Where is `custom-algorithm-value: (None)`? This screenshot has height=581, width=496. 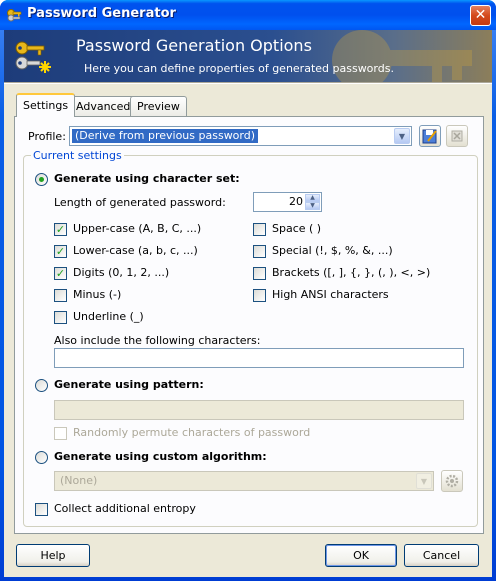 custom-algorithm-value: (None) is located at coordinates (79, 480).